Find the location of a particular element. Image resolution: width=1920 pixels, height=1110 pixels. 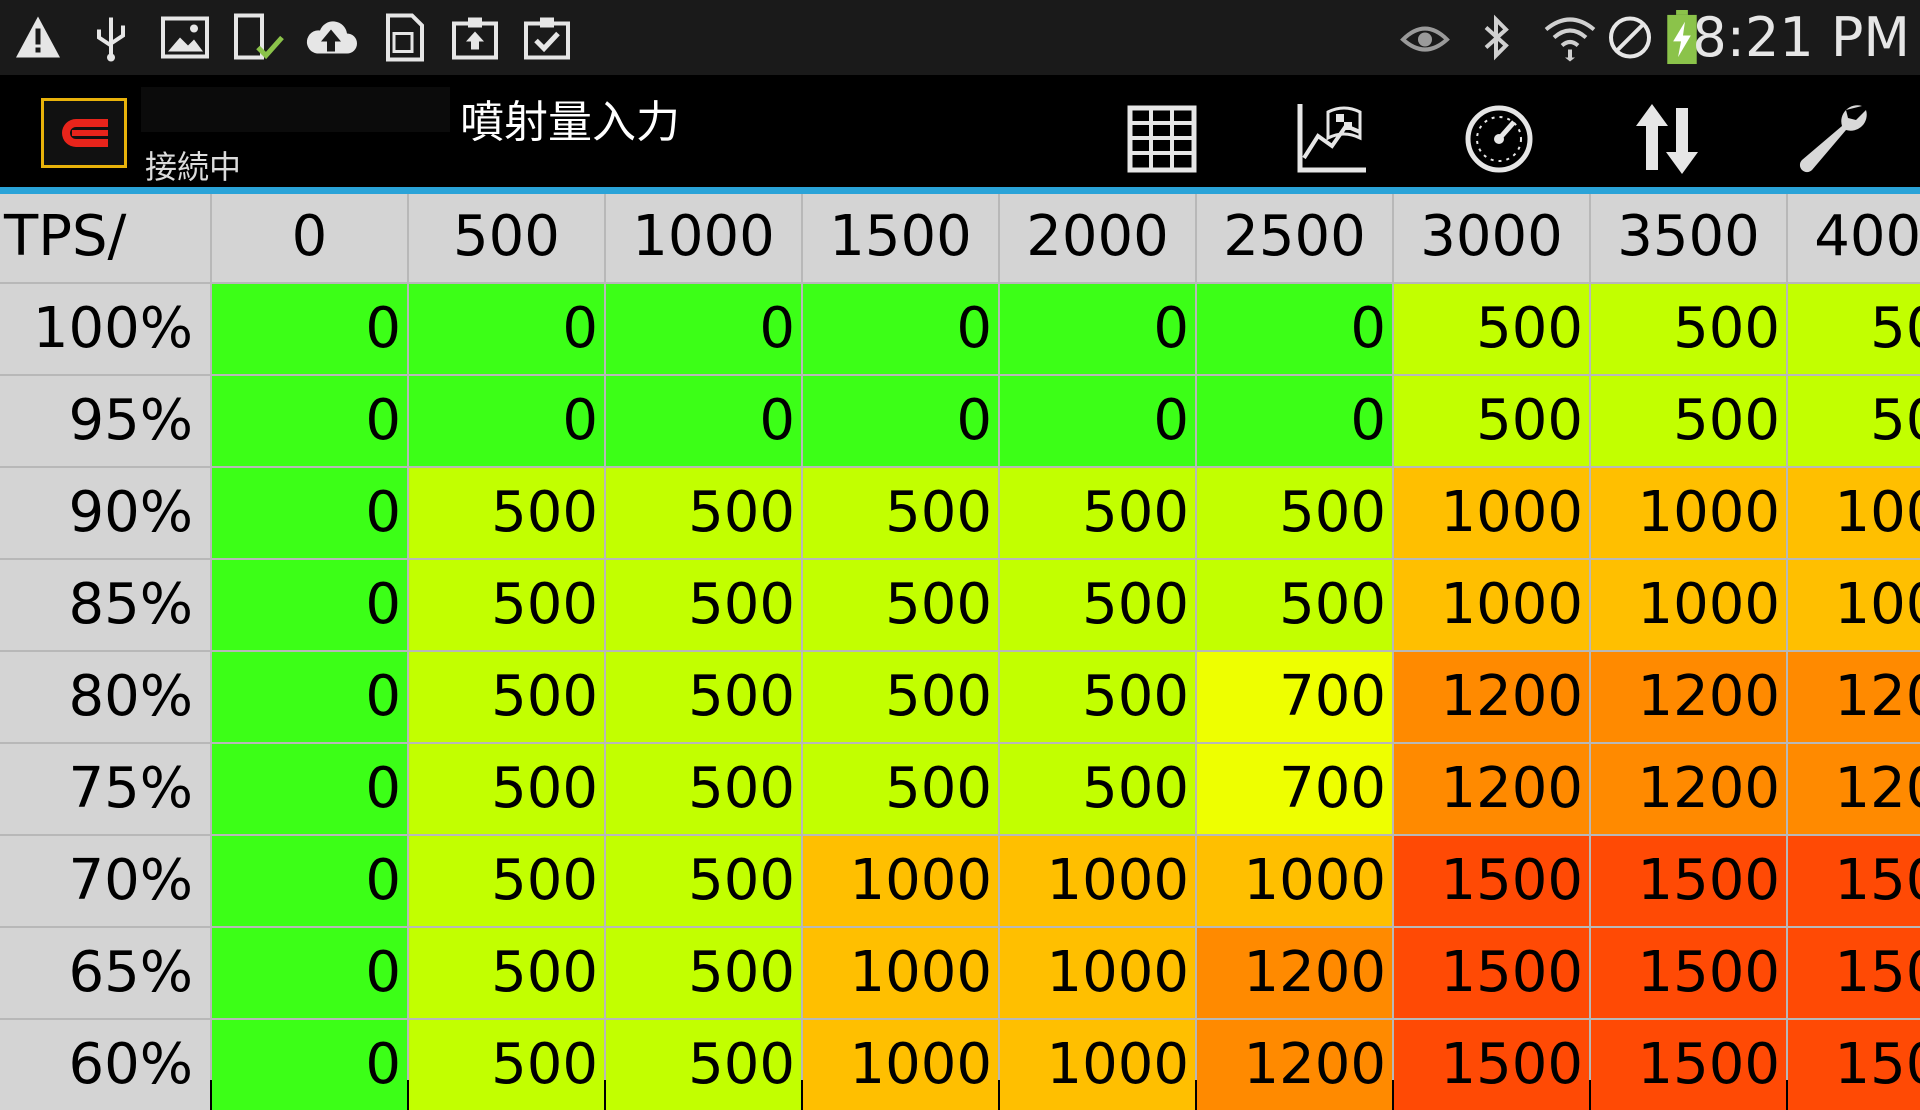

page-title: 噴射量入力 is located at coordinates (570, 122).